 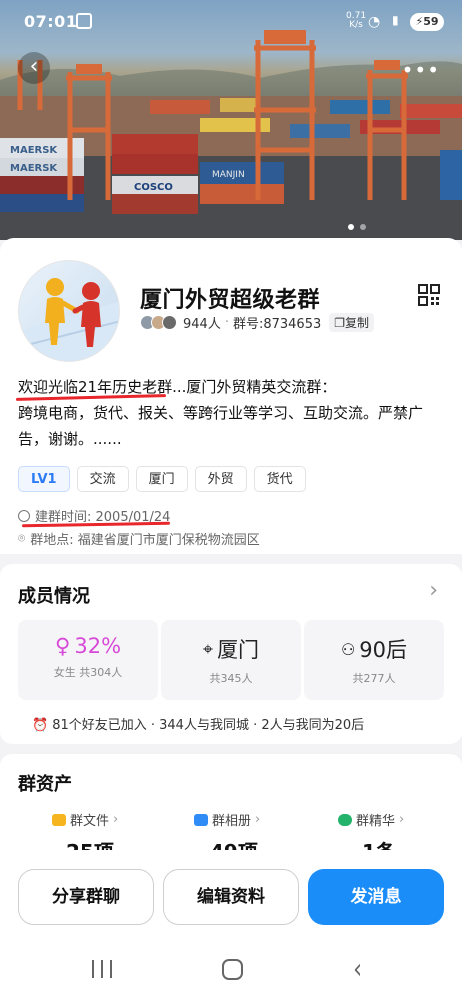 I want to click on battery-indicator: ⚡59, so click(x=427, y=22).